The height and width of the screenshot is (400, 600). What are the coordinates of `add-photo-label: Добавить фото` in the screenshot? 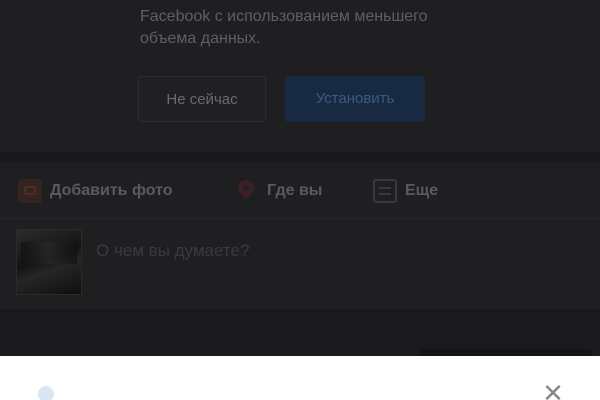 It's located at (111, 190).